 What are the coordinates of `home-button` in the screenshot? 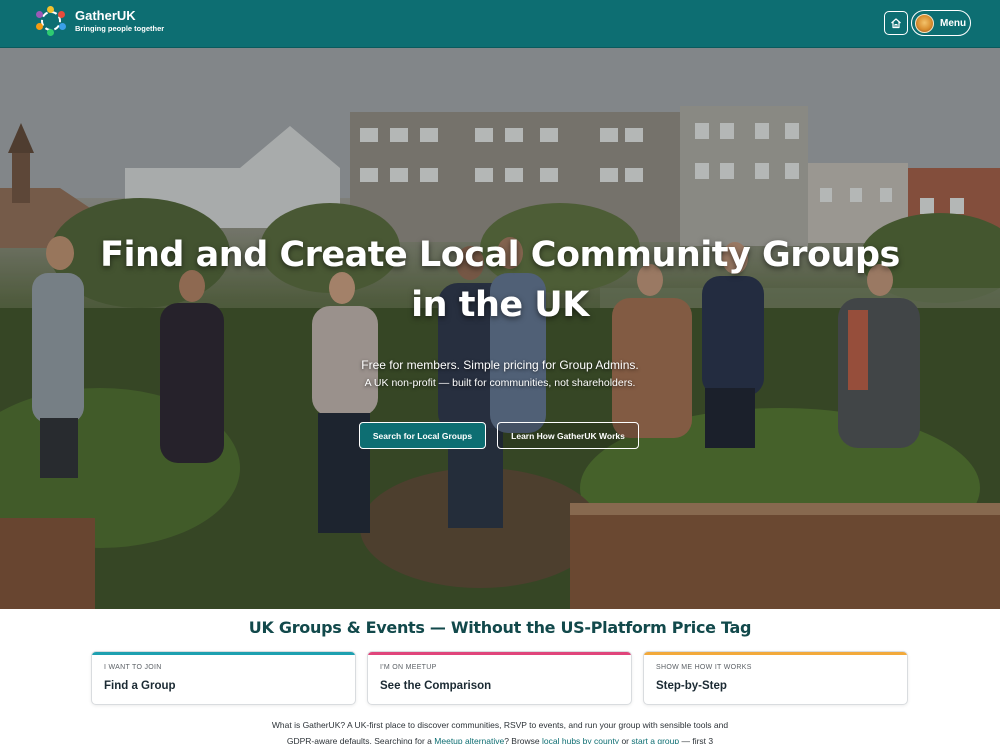 It's located at (896, 23).